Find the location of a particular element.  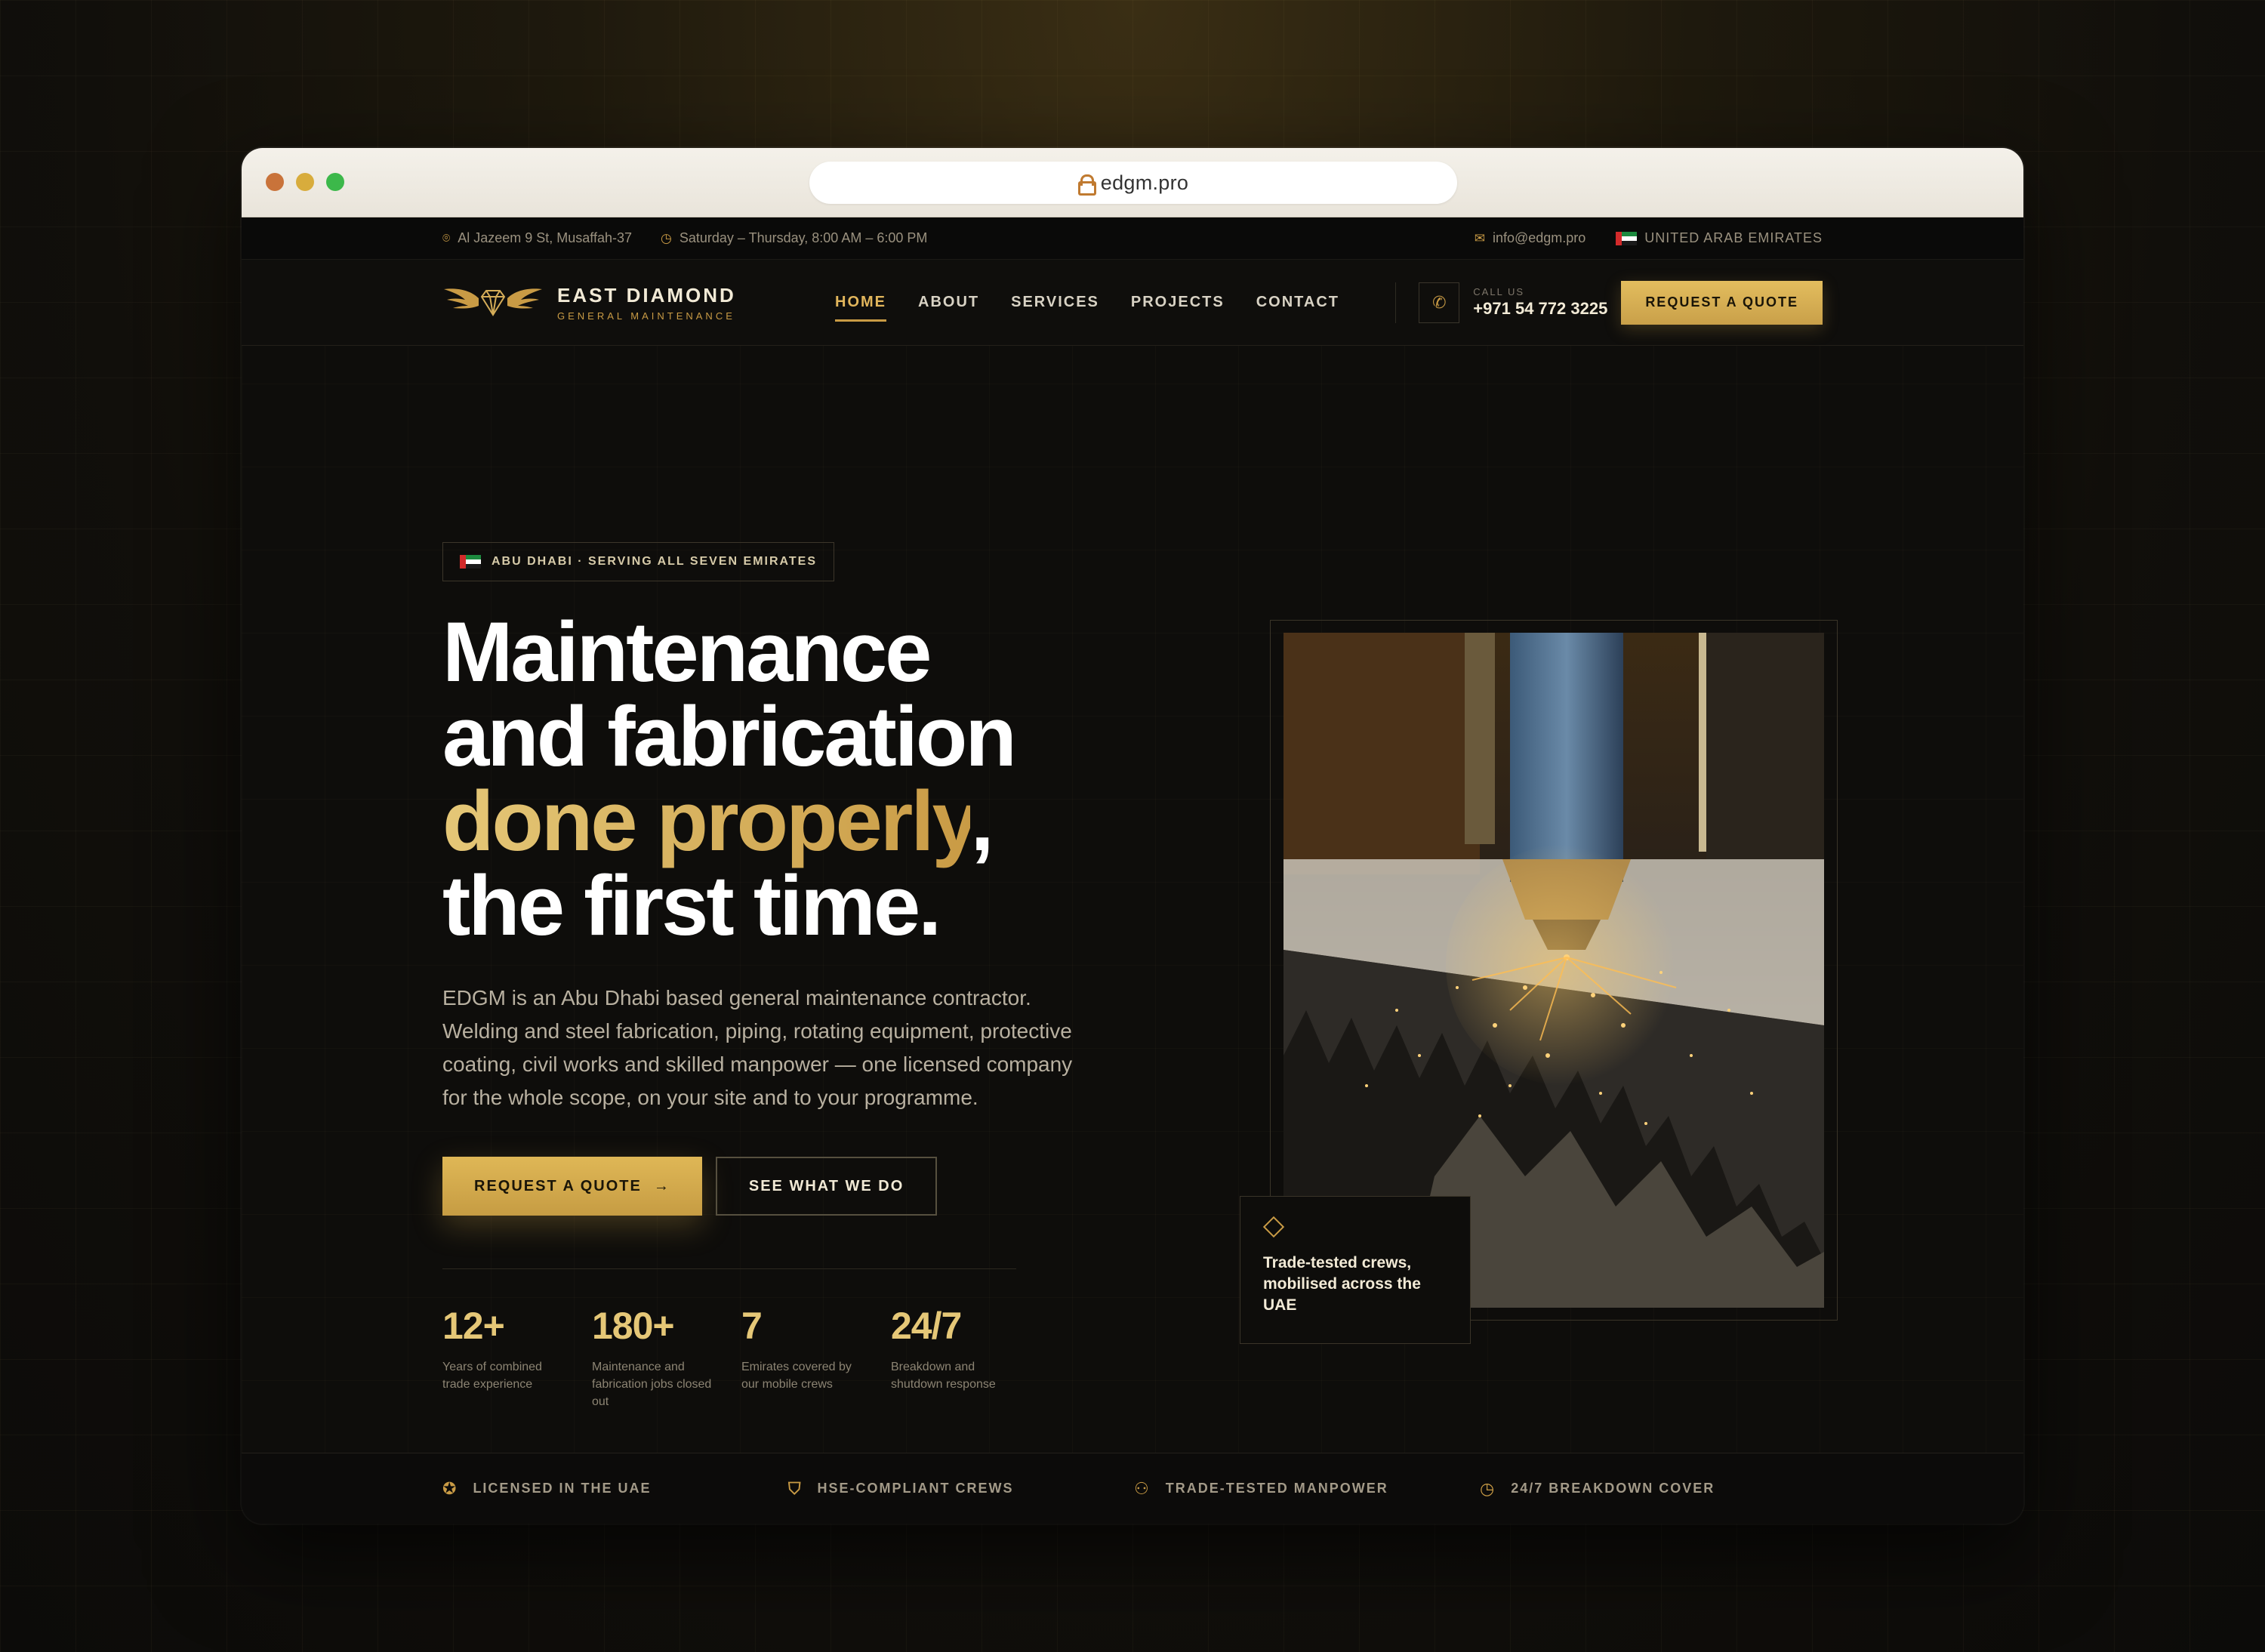

stat-item: 7 Emirates covered by our mobile crews is located at coordinates (816, 1357).